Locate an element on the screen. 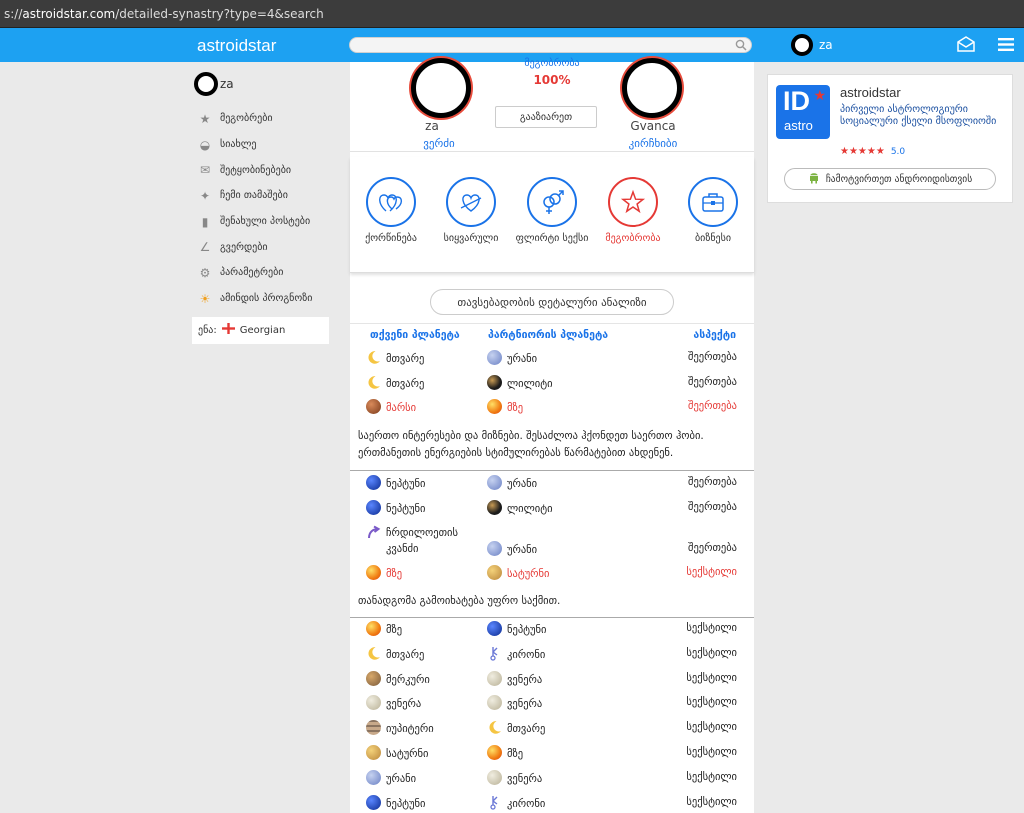 The height and width of the screenshot is (813, 1024). nav-user: za is located at coordinates (812, 45).